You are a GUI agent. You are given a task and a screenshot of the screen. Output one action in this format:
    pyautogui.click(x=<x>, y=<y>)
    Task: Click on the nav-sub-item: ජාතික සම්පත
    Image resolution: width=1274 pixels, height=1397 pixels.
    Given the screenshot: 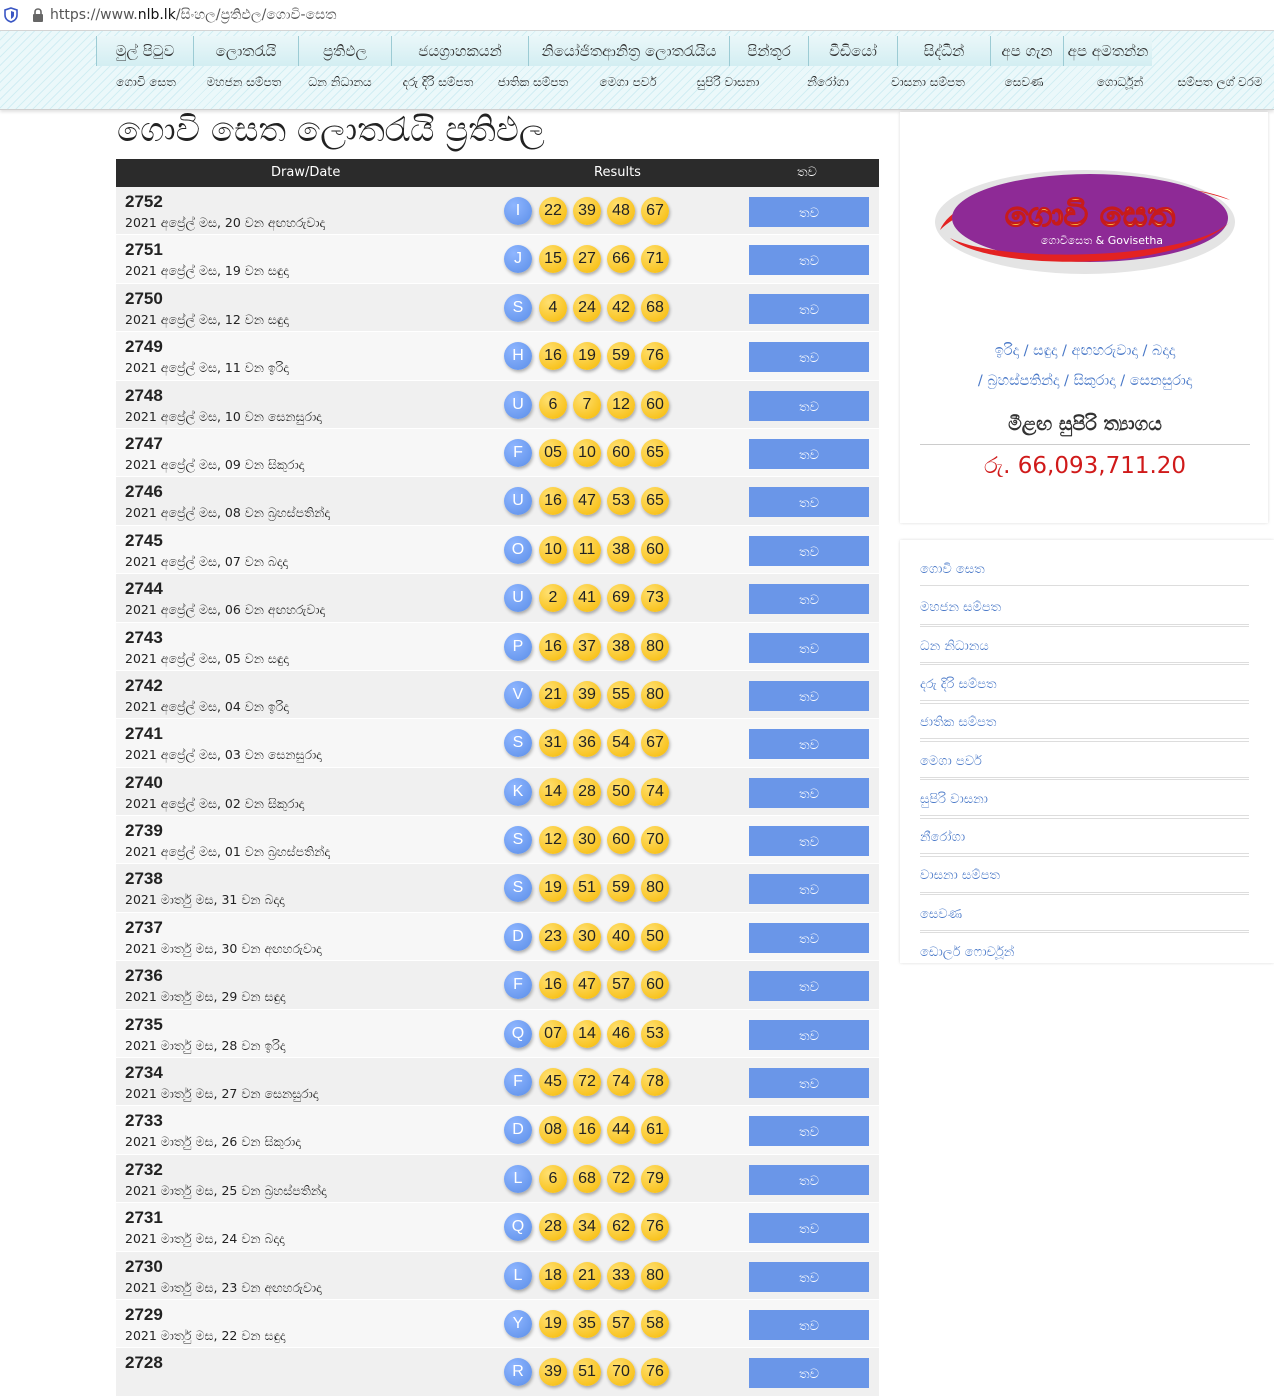 What is the action you would take?
    pyautogui.click(x=533, y=90)
    